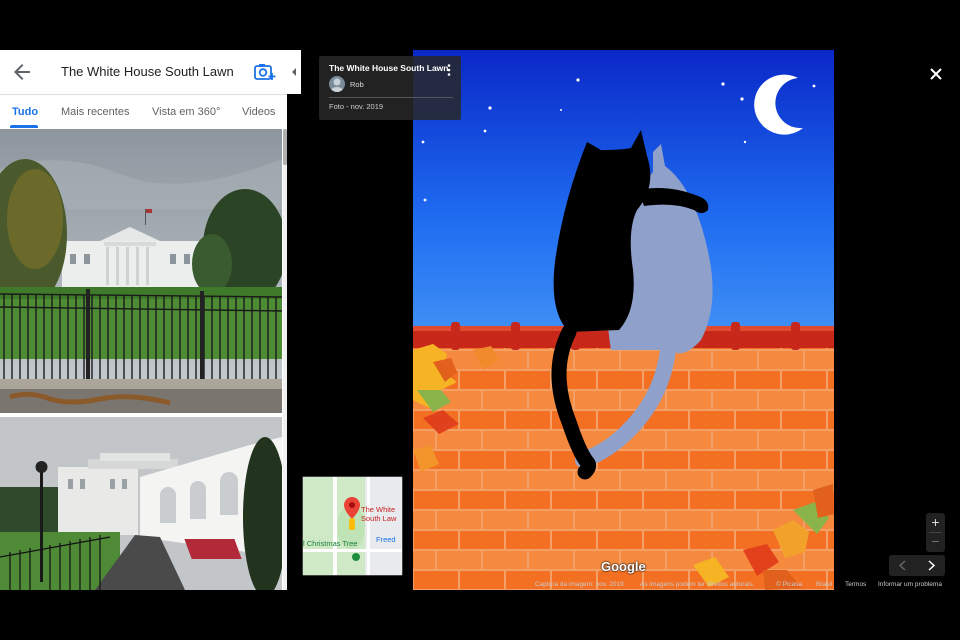 The height and width of the screenshot is (640, 960). I want to click on author-name: Rob, so click(357, 84).